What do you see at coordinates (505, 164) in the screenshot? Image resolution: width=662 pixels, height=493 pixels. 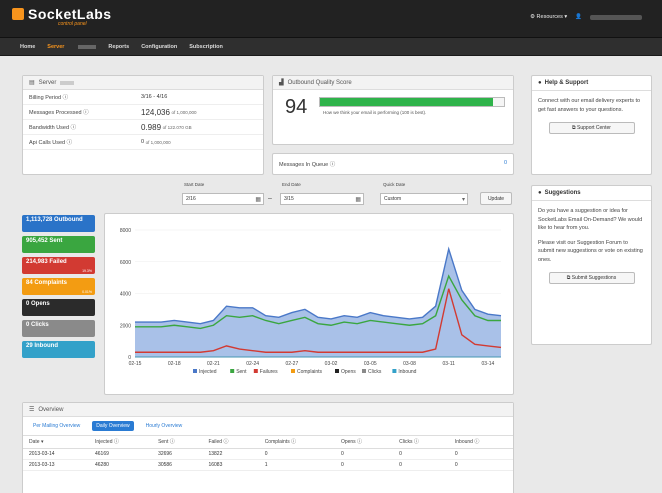 I see `queue-count: 0` at bounding box center [505, 164].